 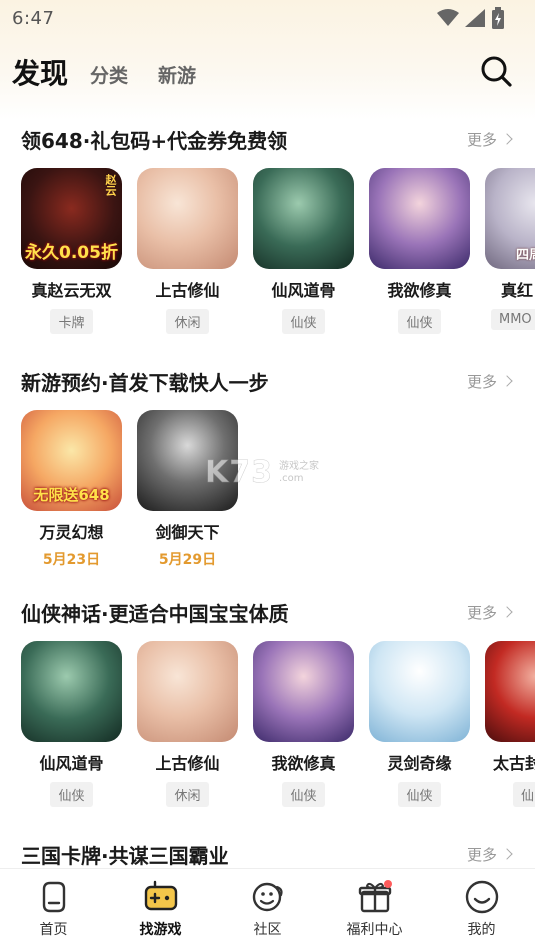 What do you see at coordinates (510, 218) in the screenshot?
I see `game-cover: 四周年` at bounding box center [510, 218].